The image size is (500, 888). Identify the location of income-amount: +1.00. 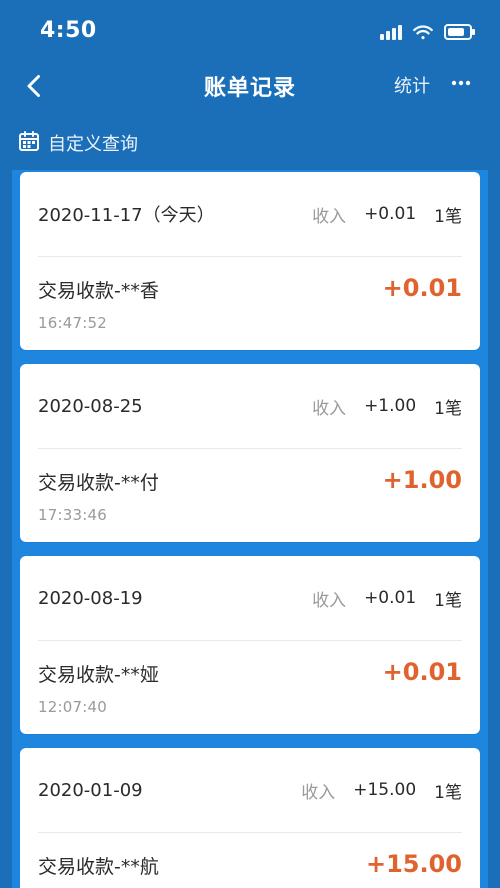
(390, 406).